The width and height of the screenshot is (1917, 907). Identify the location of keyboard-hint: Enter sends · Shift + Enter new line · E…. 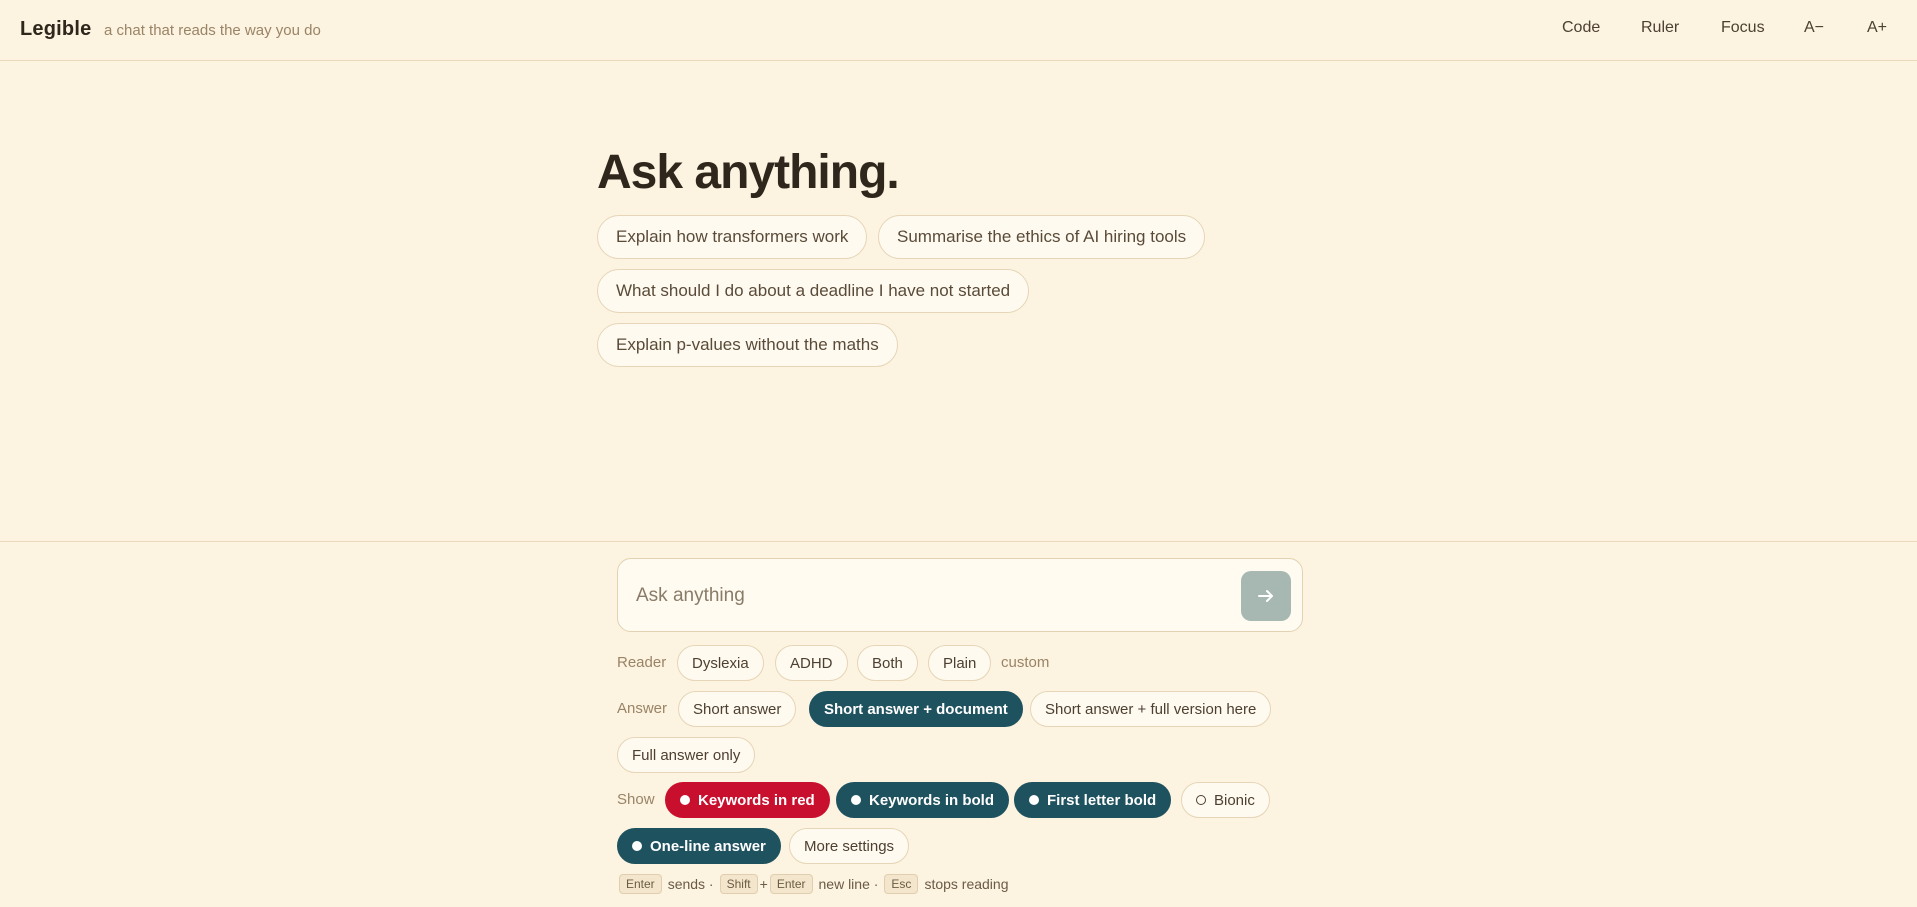
(815, 884).